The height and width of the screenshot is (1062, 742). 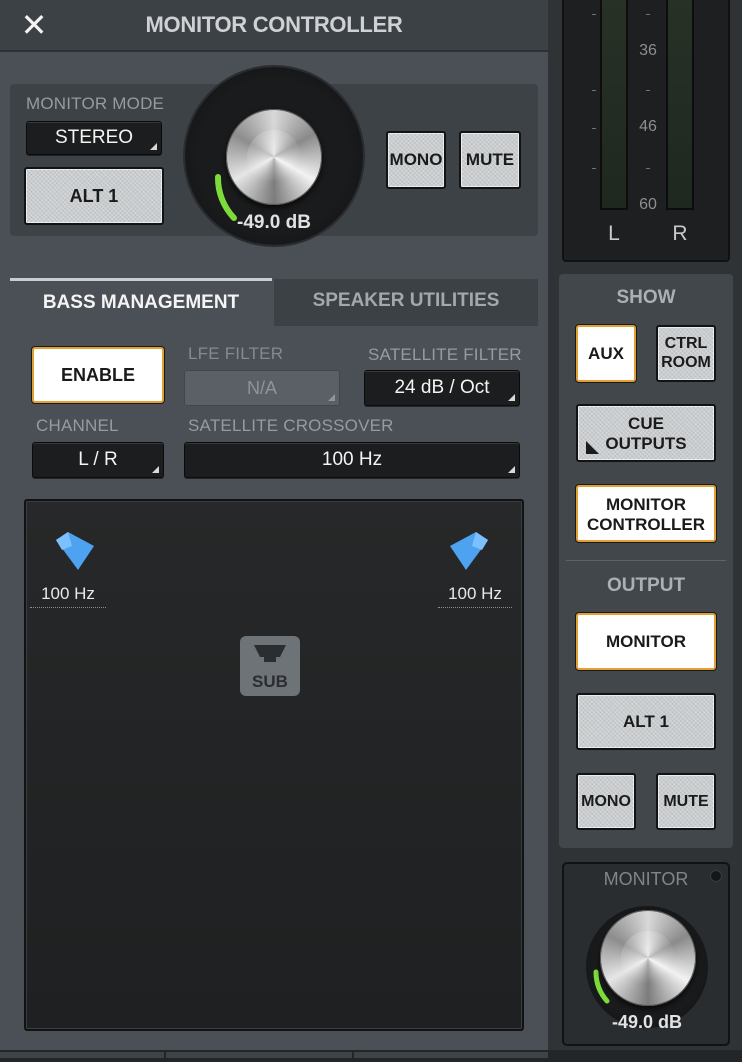 What do you see at coordinates (94, 196) in the screenshot?
I see `alt-1-button: ALT 1` at bounding box center [94, 196].